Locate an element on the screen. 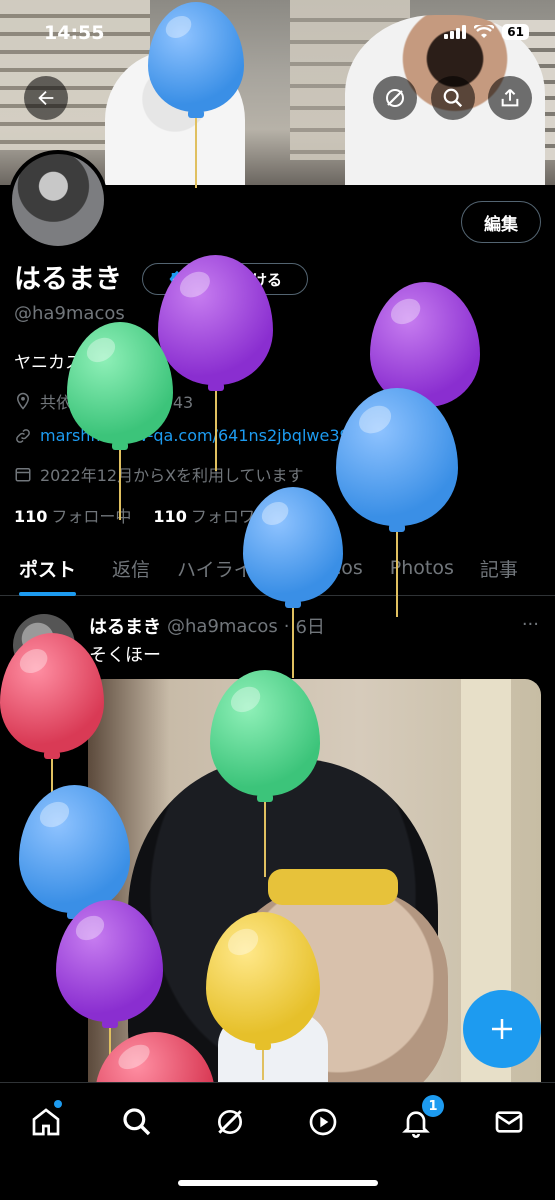  wifi-icon is located at coordinates (484, 31).